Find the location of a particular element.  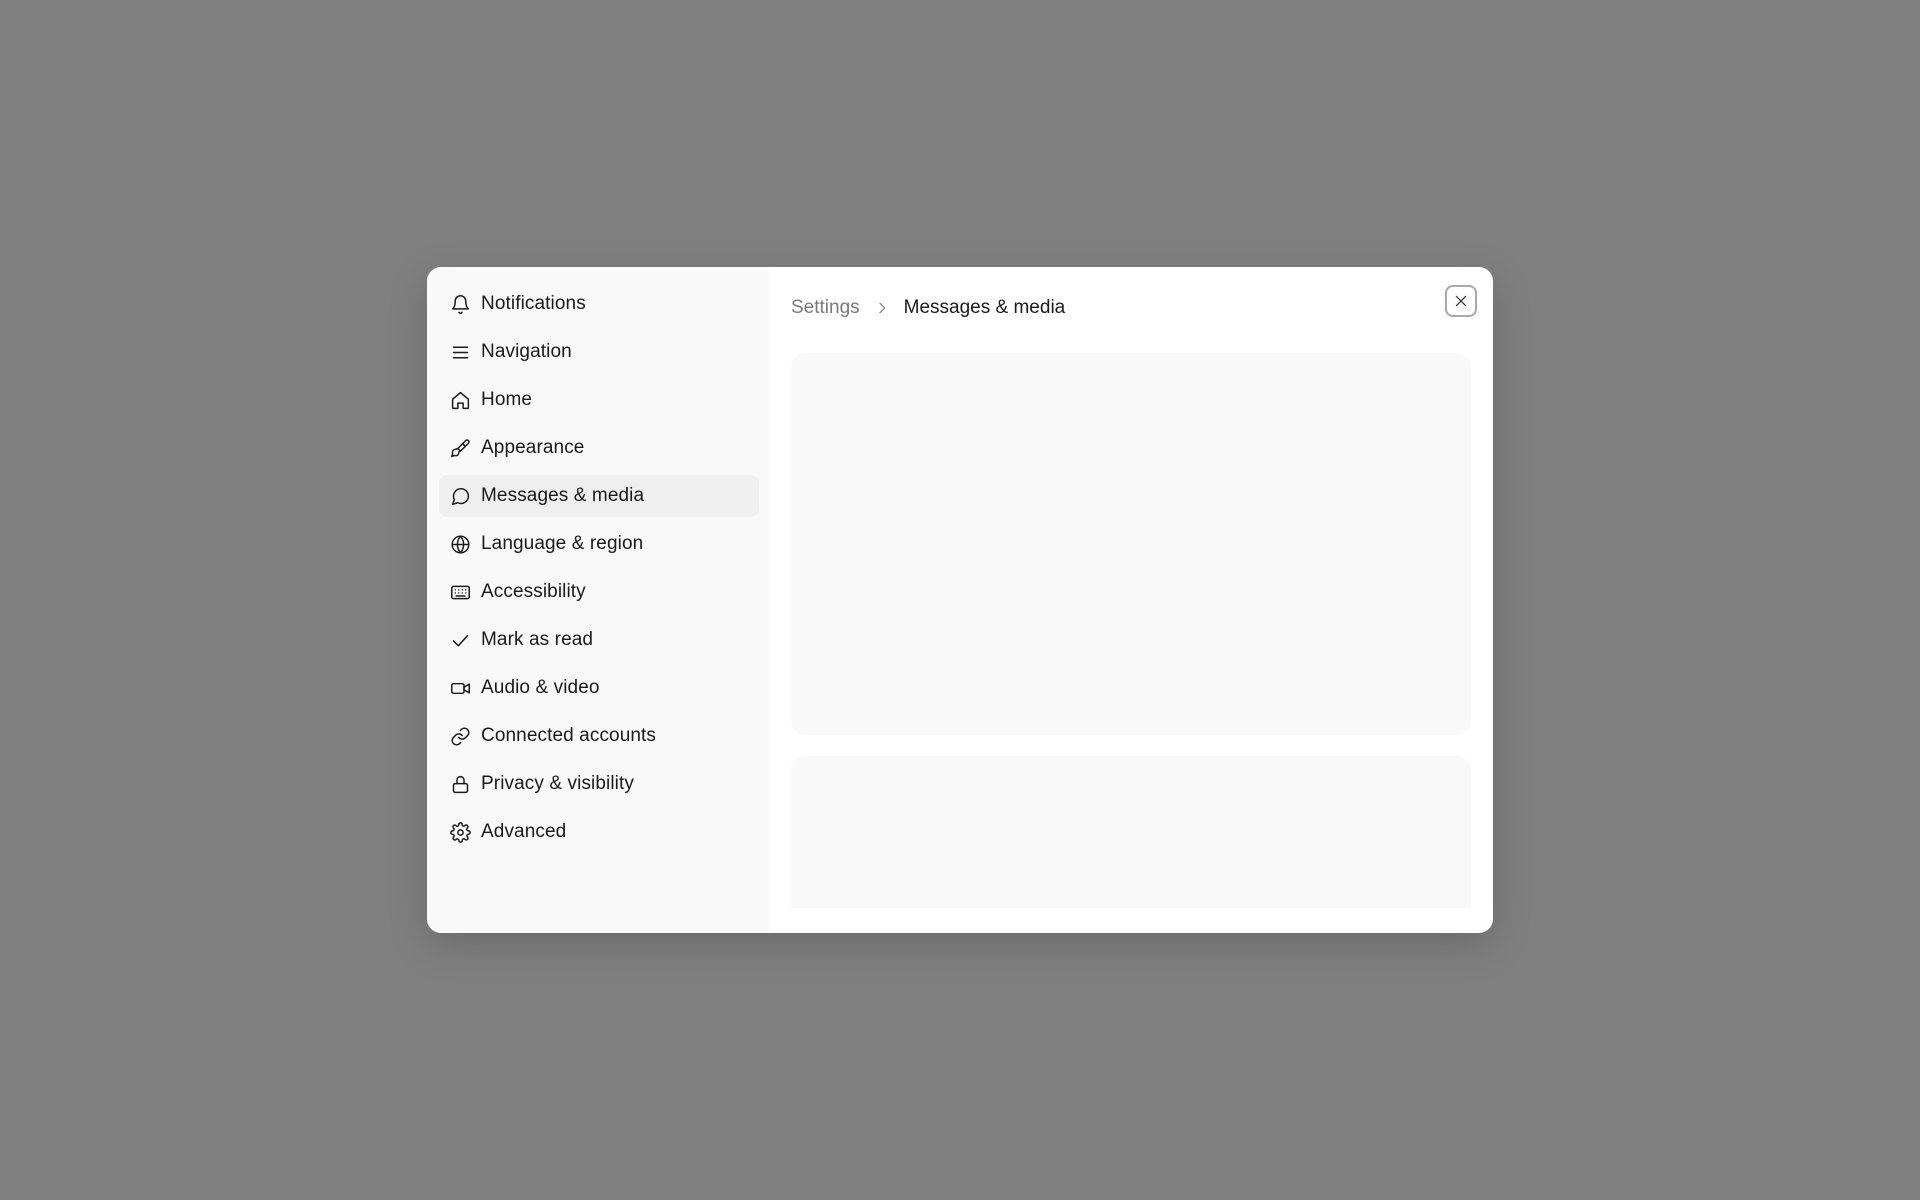

sidebar-item-label: Home is located at coordinates (507, 399).